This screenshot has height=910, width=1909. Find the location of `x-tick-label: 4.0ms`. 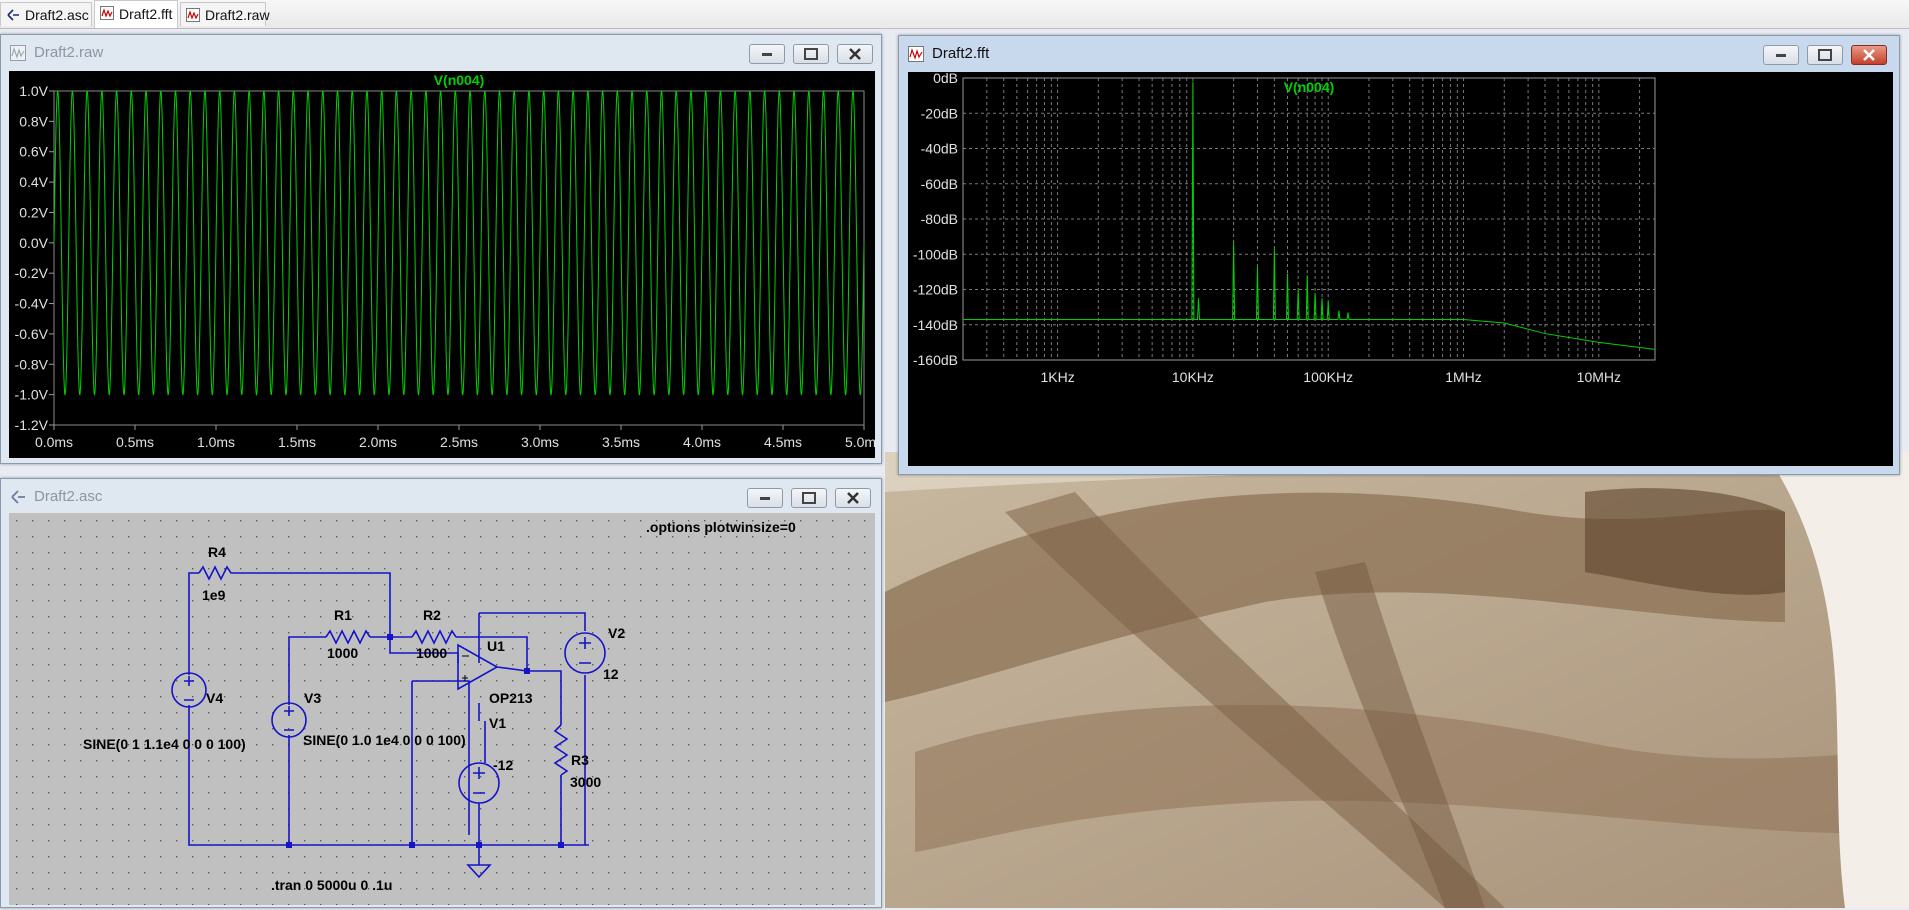

x-tick-label: 4.0ms is located at coordinates (702, 442).